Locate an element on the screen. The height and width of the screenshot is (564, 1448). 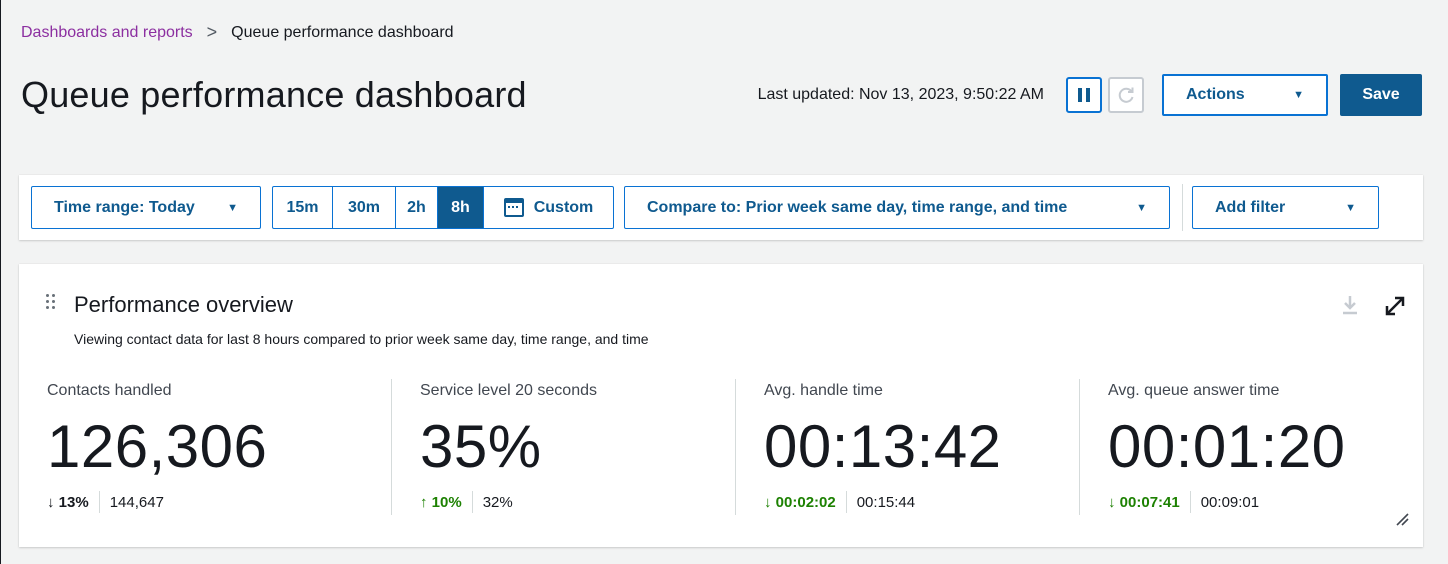
time-range-label: Time range: Today is located at coordinates (124, 207).